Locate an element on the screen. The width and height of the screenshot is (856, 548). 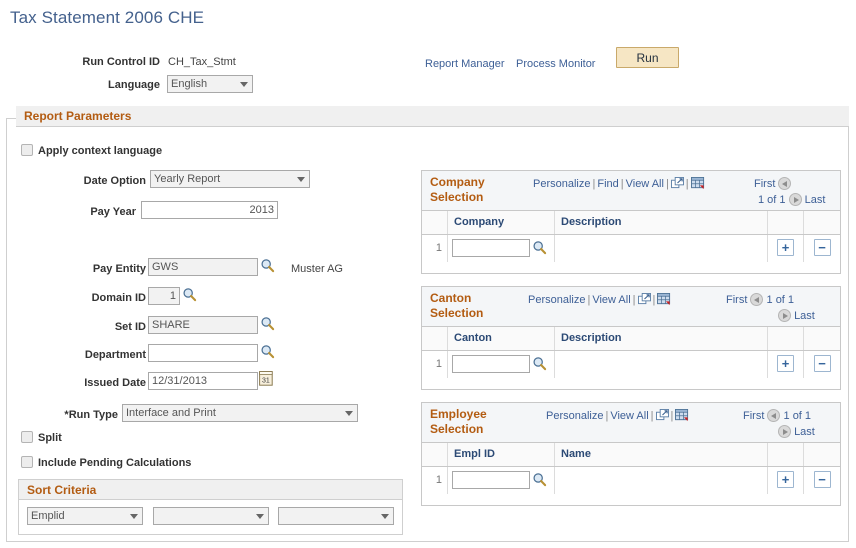
empl-id-input is located at coordinates (491, 480).